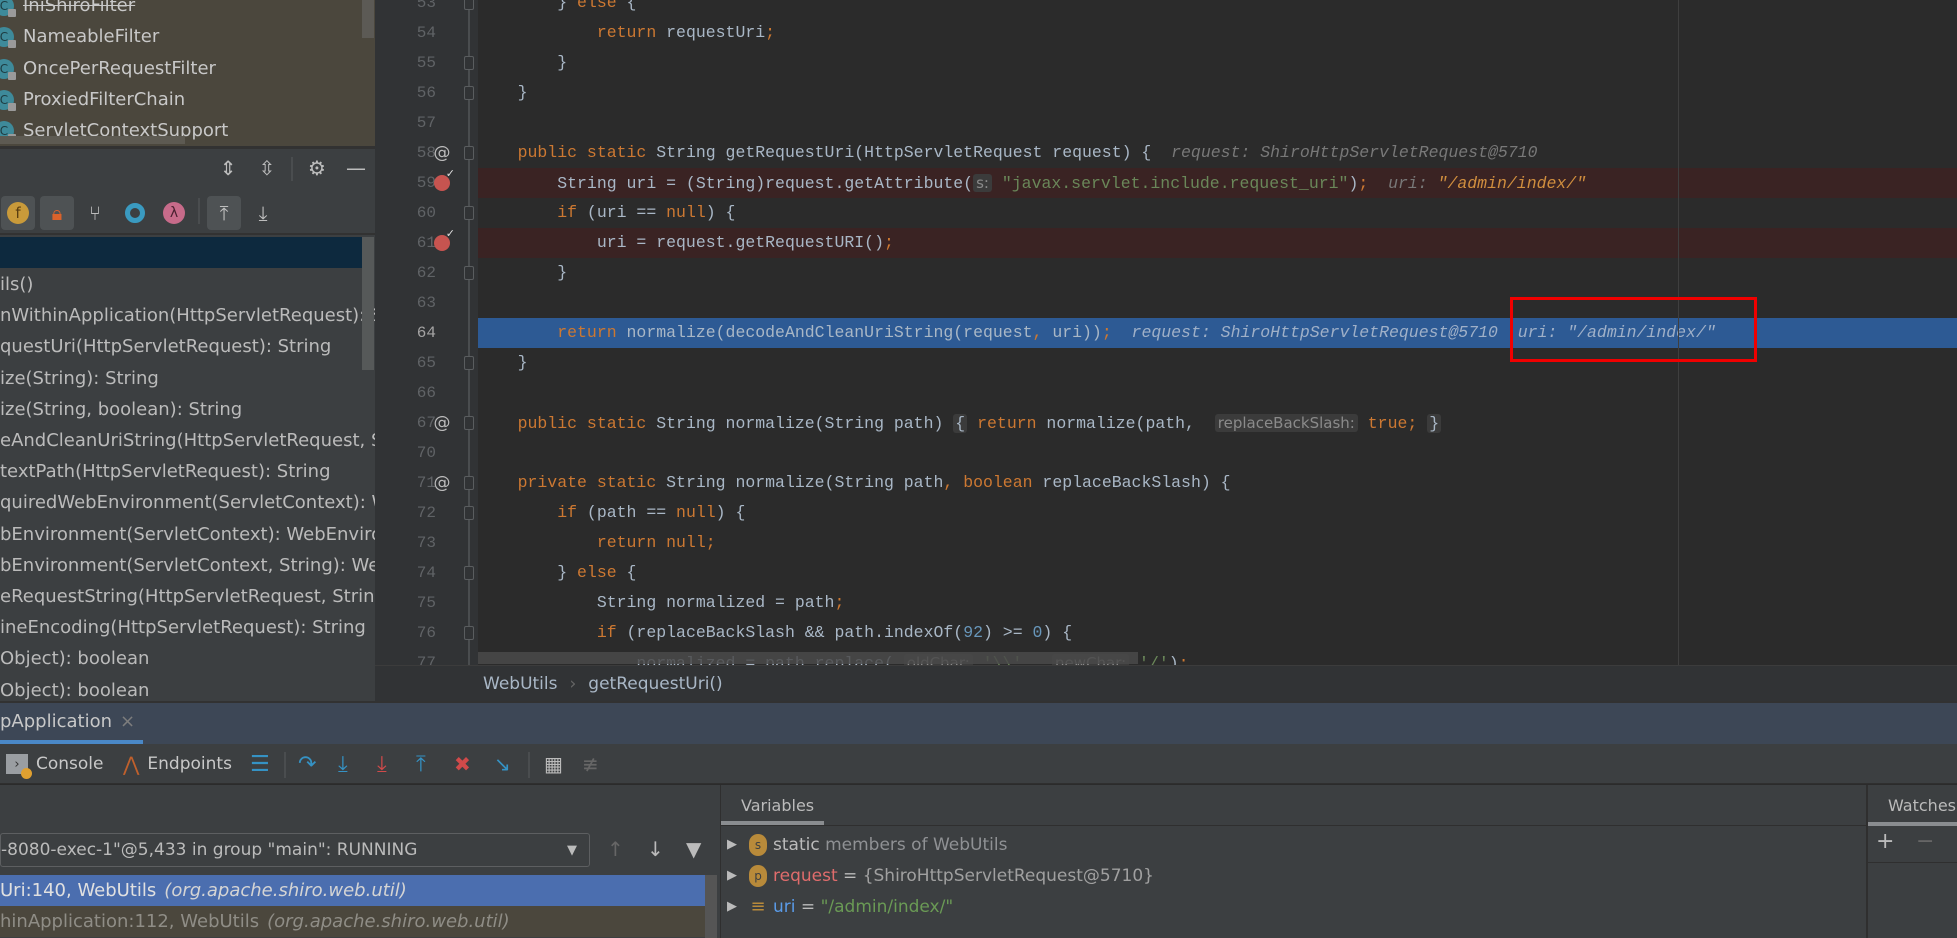  What do you see at coordinates (837, 906) in the screenshot?
I see `variable-row: ▶ ≡ uri = "/admin/index/"` at bounding box center [837, 906].